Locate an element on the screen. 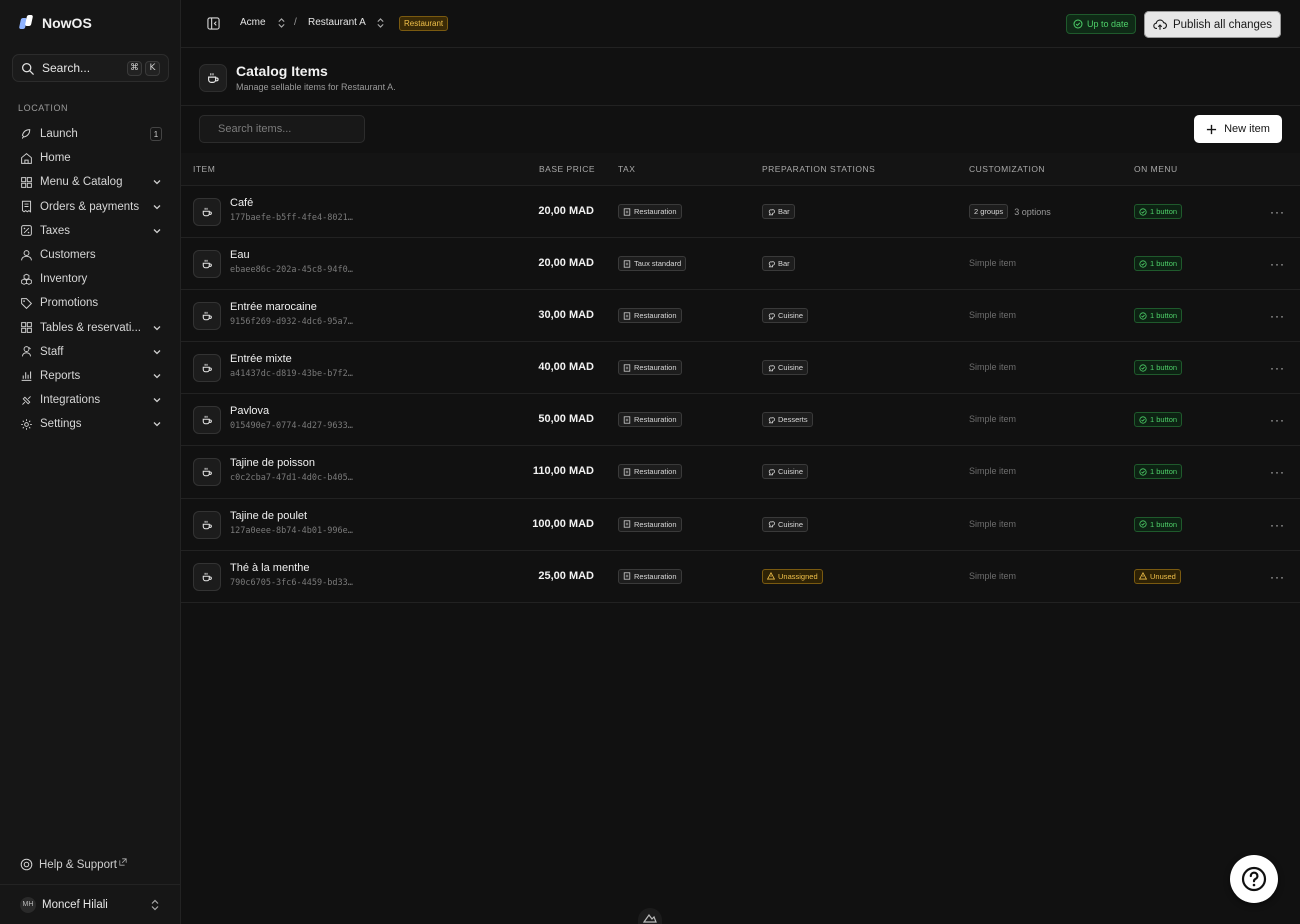 The width and height of the screenshot is (1300, 924). on-menu-badge: 1 button is located at coordinates (1158, 316).